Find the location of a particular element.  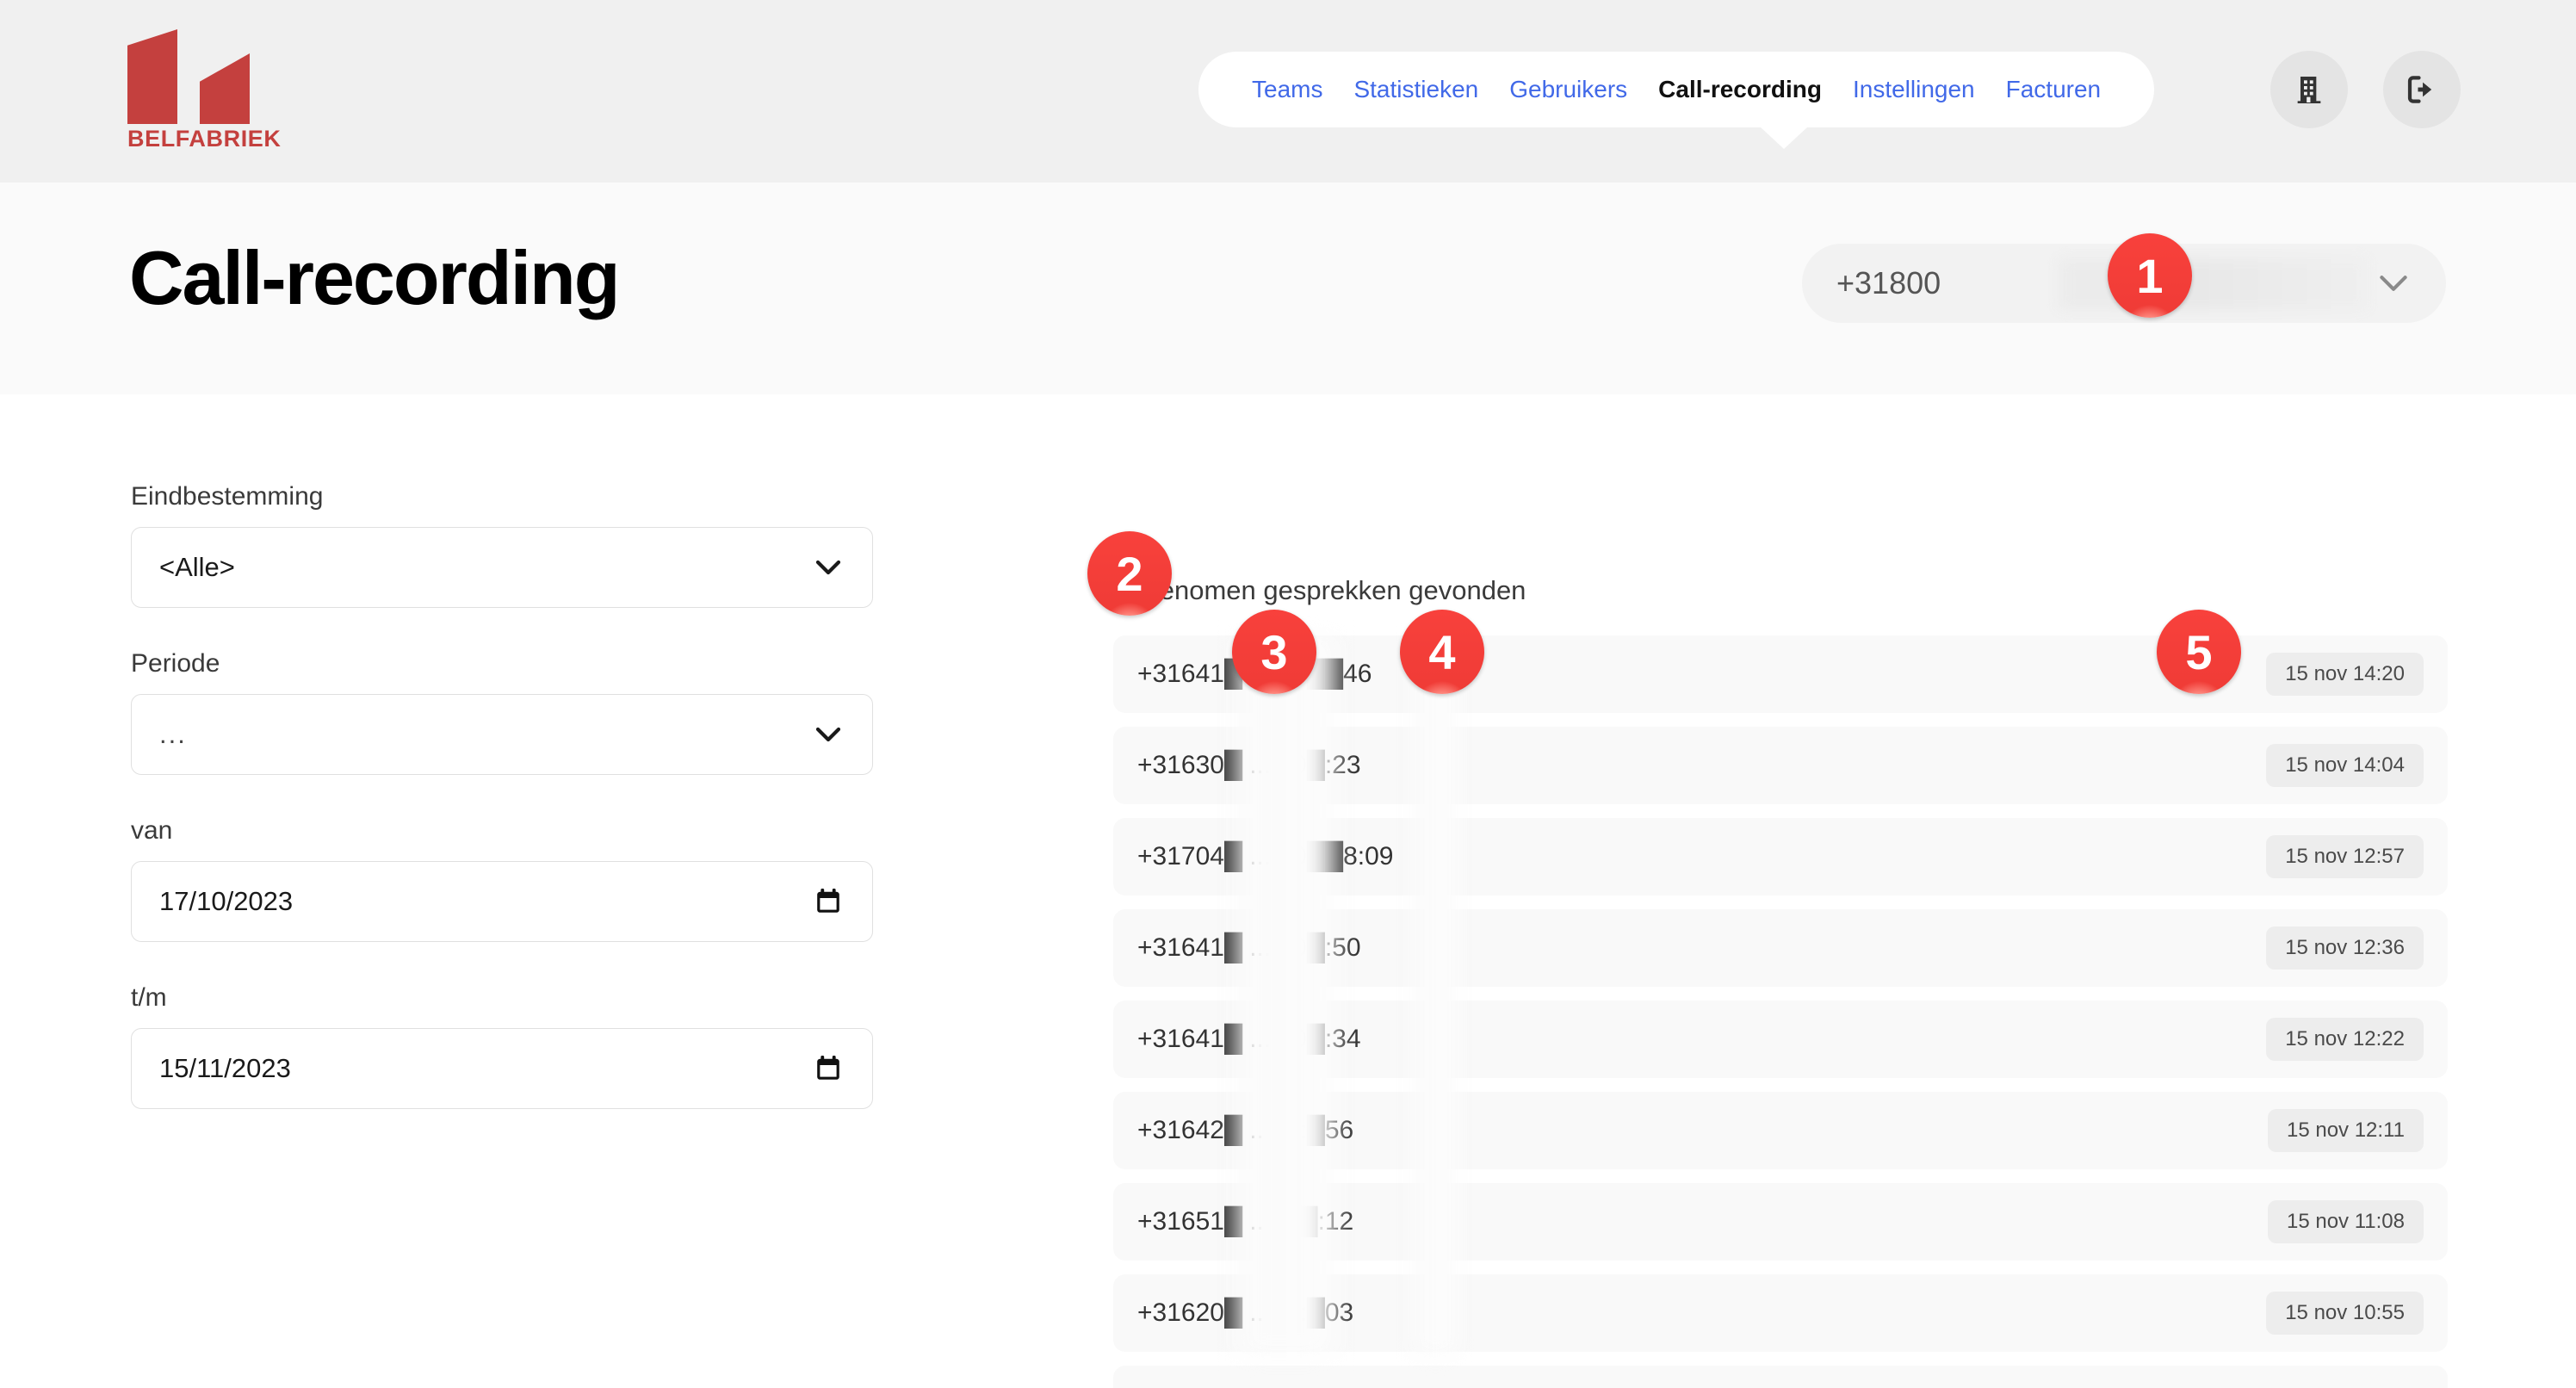

logo-bar-tall is located at coordinates (152, 76).